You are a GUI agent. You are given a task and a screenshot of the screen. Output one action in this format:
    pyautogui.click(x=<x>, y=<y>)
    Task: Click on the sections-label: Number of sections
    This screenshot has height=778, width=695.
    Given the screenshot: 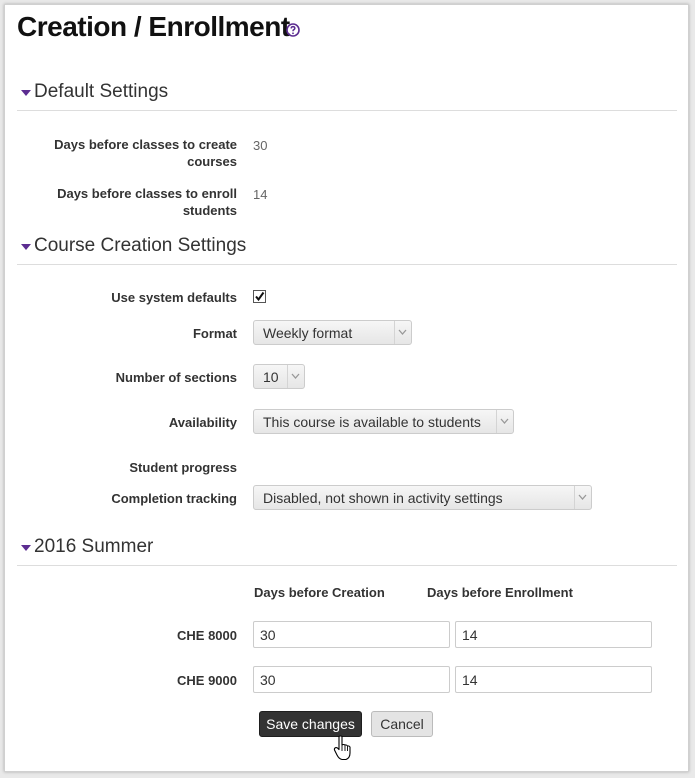 What is the action you would take?
    pyautogui.click(x=176, y=377)
    